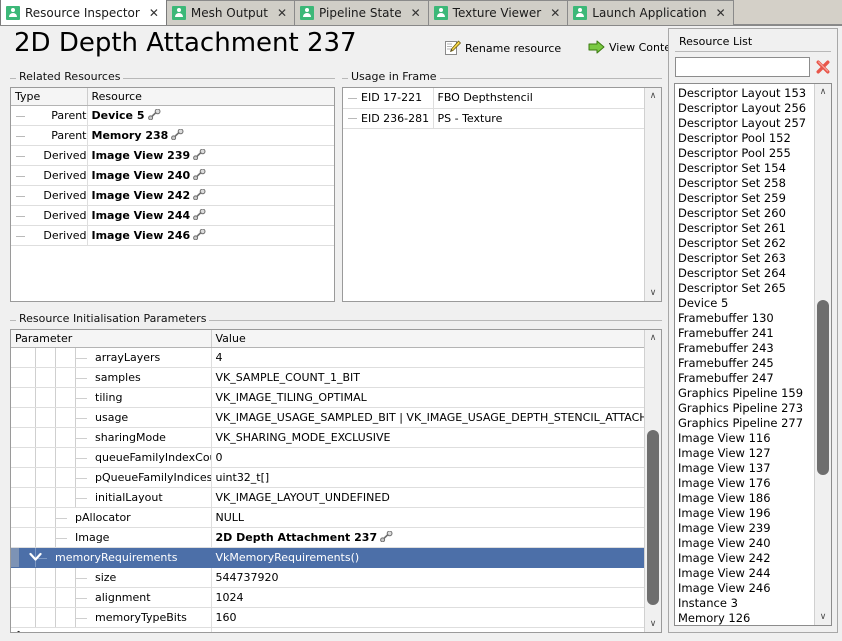  What do you see at coordinates (210, 97) in the screenshot?
I see `column-header-resource: Resource` at bounding box center [210, 97].